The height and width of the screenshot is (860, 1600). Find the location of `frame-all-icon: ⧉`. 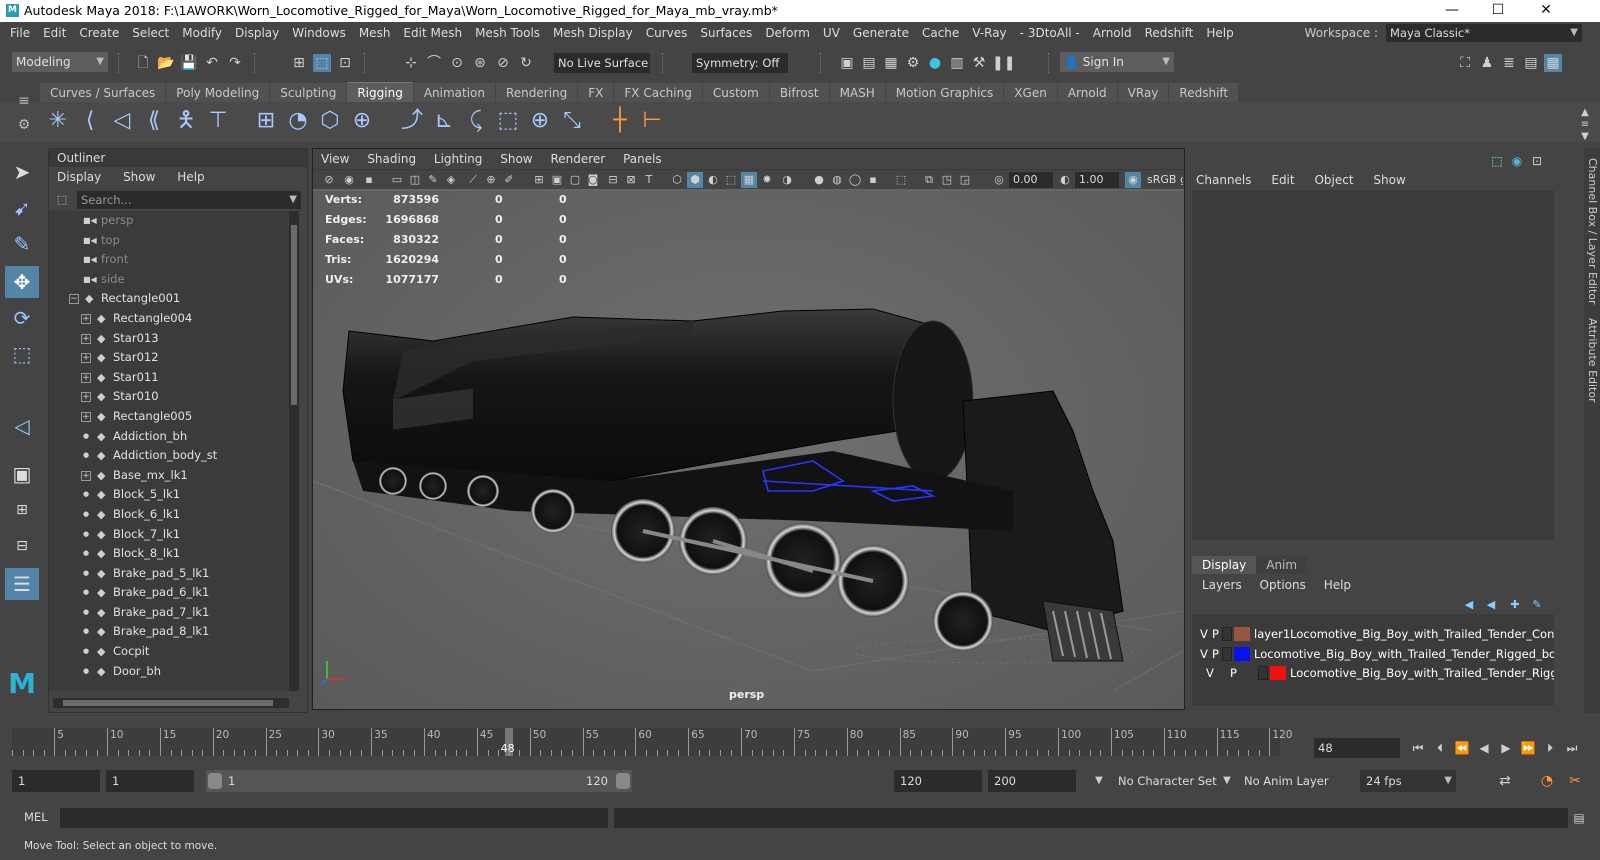

frame-all-icon: ⧉ is located at coordinates (929, 180).